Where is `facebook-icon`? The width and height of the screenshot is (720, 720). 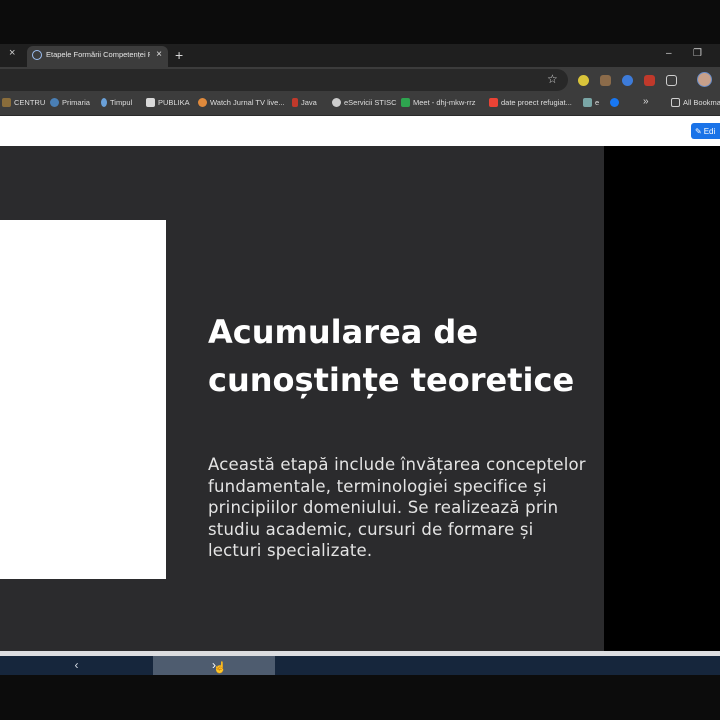
facebook-icon is located at coordinates (614, 102).